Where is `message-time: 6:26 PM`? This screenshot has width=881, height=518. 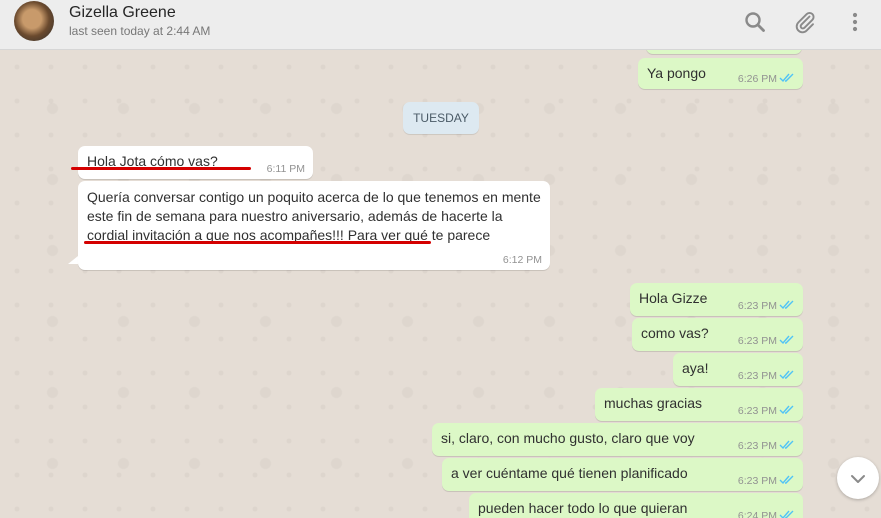 message-time: 6:26 PM is located at coordinates (757, 79).